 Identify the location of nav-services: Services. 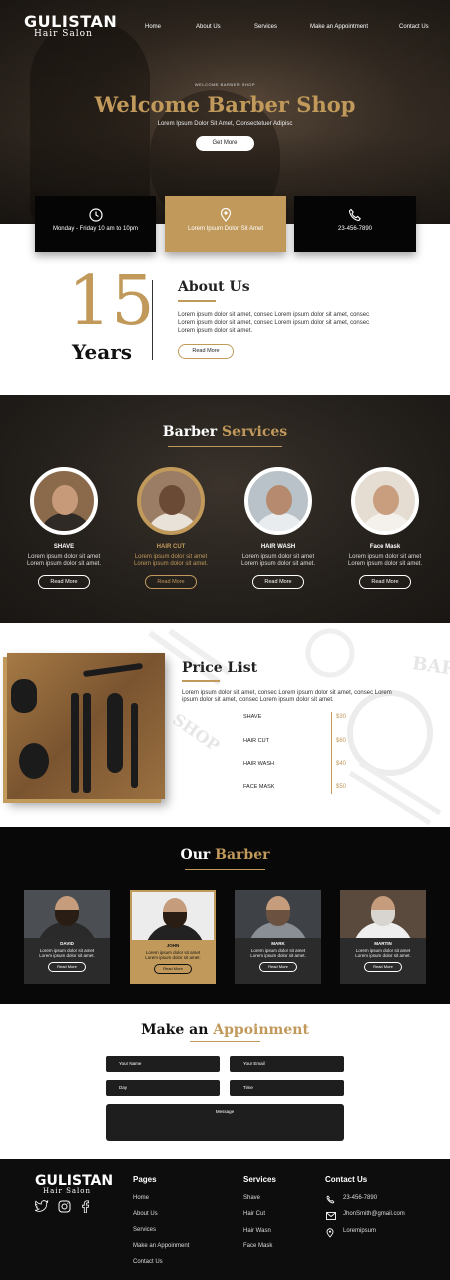
(265, 27).